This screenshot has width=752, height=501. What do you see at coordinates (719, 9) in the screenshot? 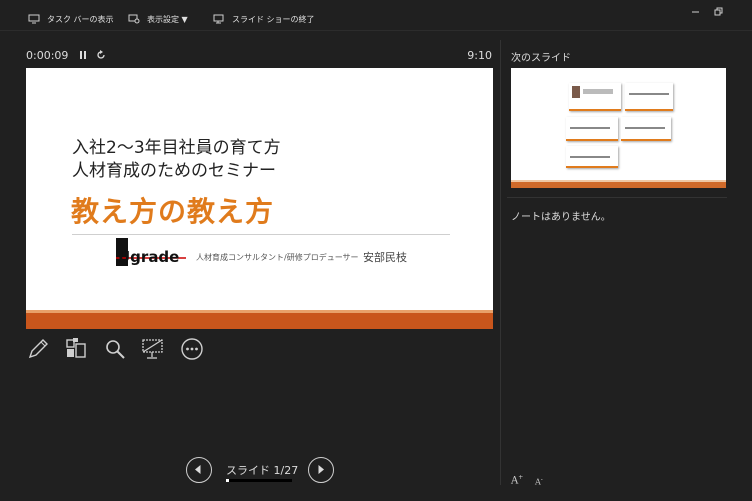
I see `restore-icon` at bounding box center [719, 9].